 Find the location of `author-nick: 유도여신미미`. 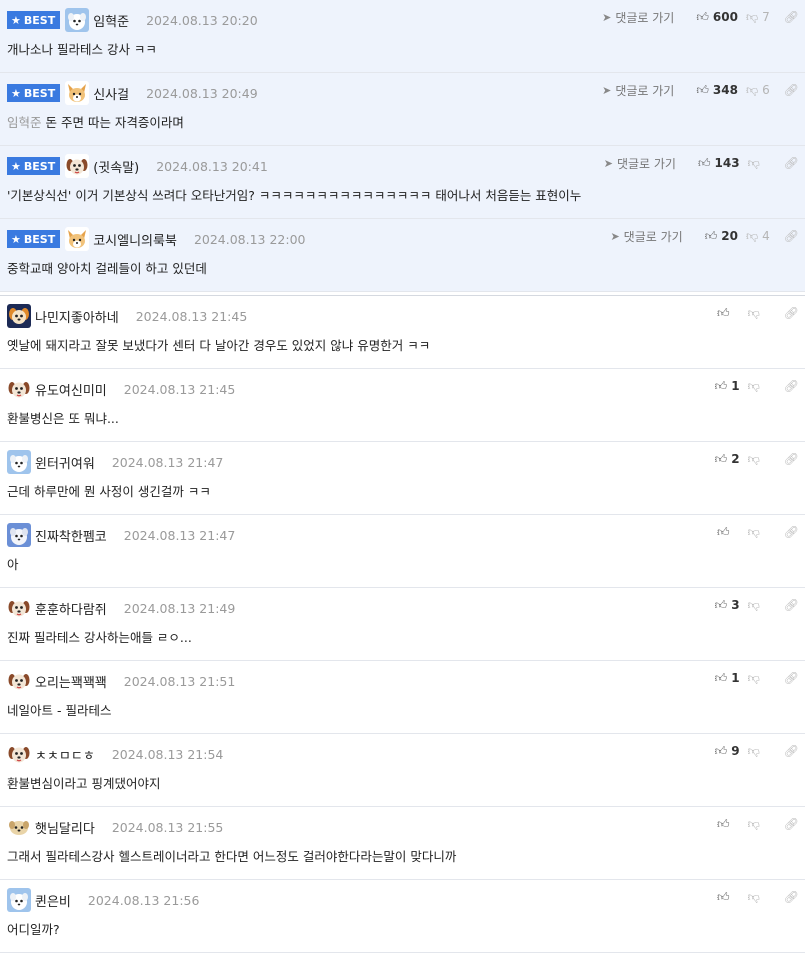

author-nick: 유도여신미미 is located at coordinates (71, 389).